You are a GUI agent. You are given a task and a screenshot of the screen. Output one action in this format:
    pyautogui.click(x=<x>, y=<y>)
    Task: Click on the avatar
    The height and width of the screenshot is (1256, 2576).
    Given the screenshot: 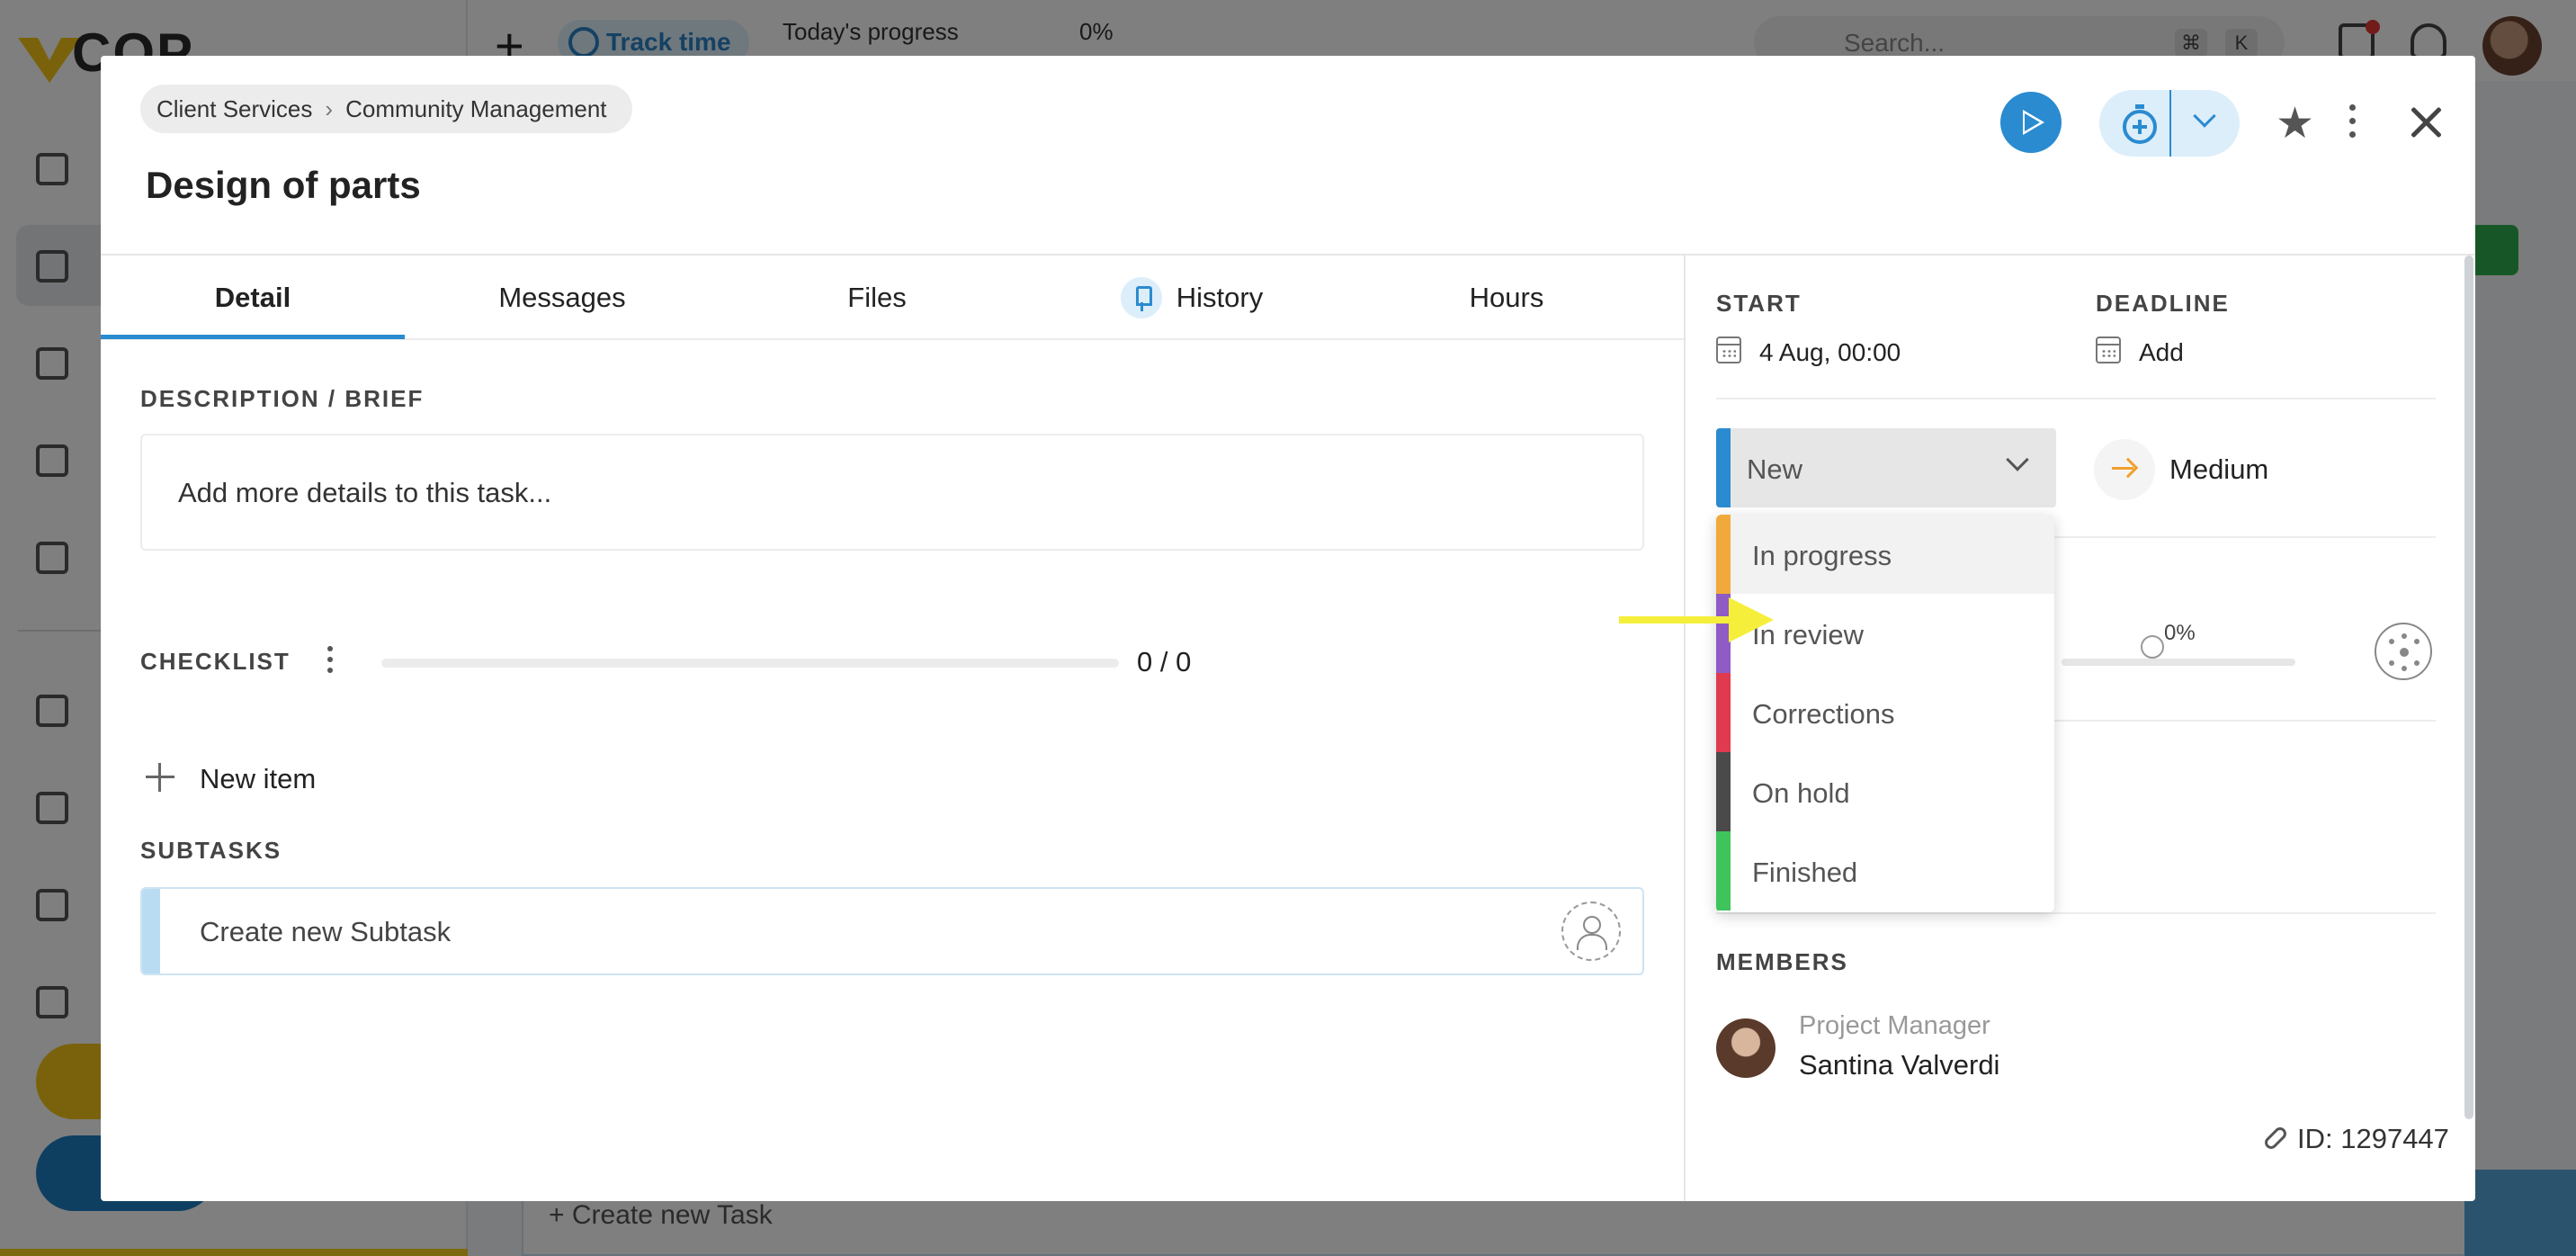 What is the action you would take?
    pyautogui.click(x=1745, y=1048)
    